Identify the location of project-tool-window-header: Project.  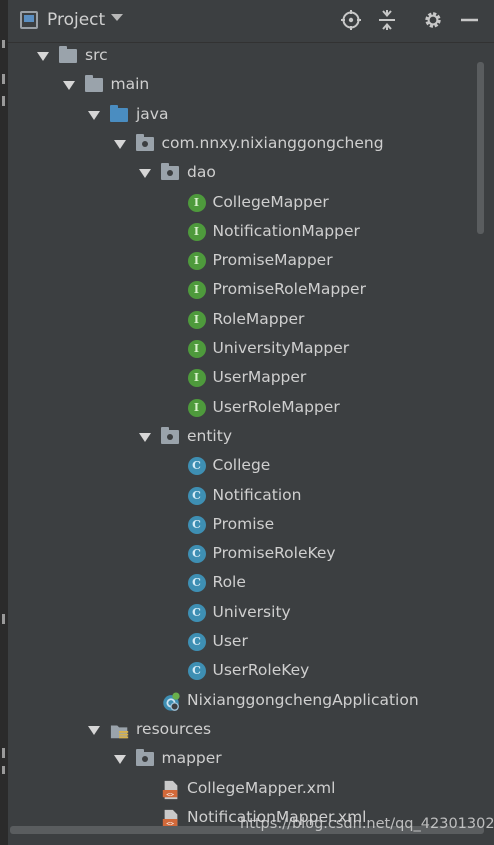
(251, 21).